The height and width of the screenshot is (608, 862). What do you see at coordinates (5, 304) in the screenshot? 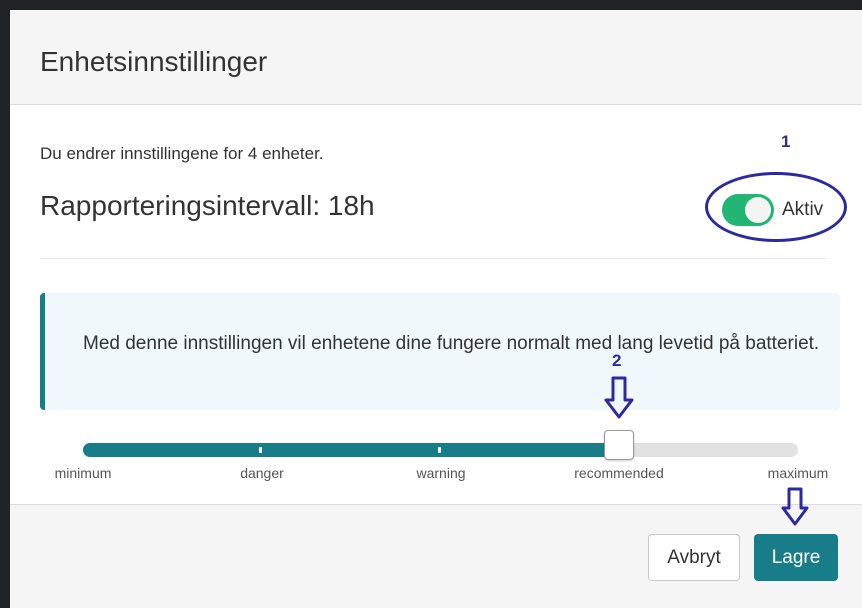
I see `backdrop-edge` at bounding box center [5, 304].